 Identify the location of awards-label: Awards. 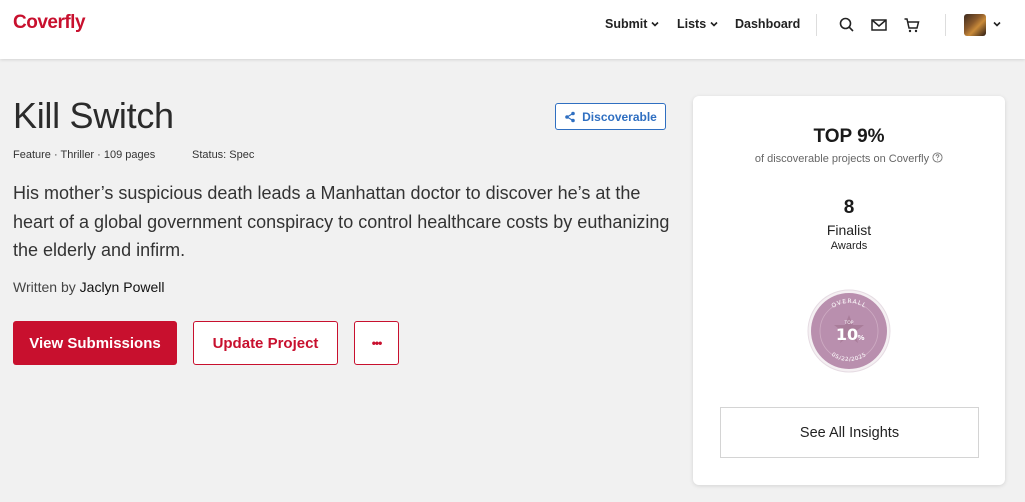
(849, 246).